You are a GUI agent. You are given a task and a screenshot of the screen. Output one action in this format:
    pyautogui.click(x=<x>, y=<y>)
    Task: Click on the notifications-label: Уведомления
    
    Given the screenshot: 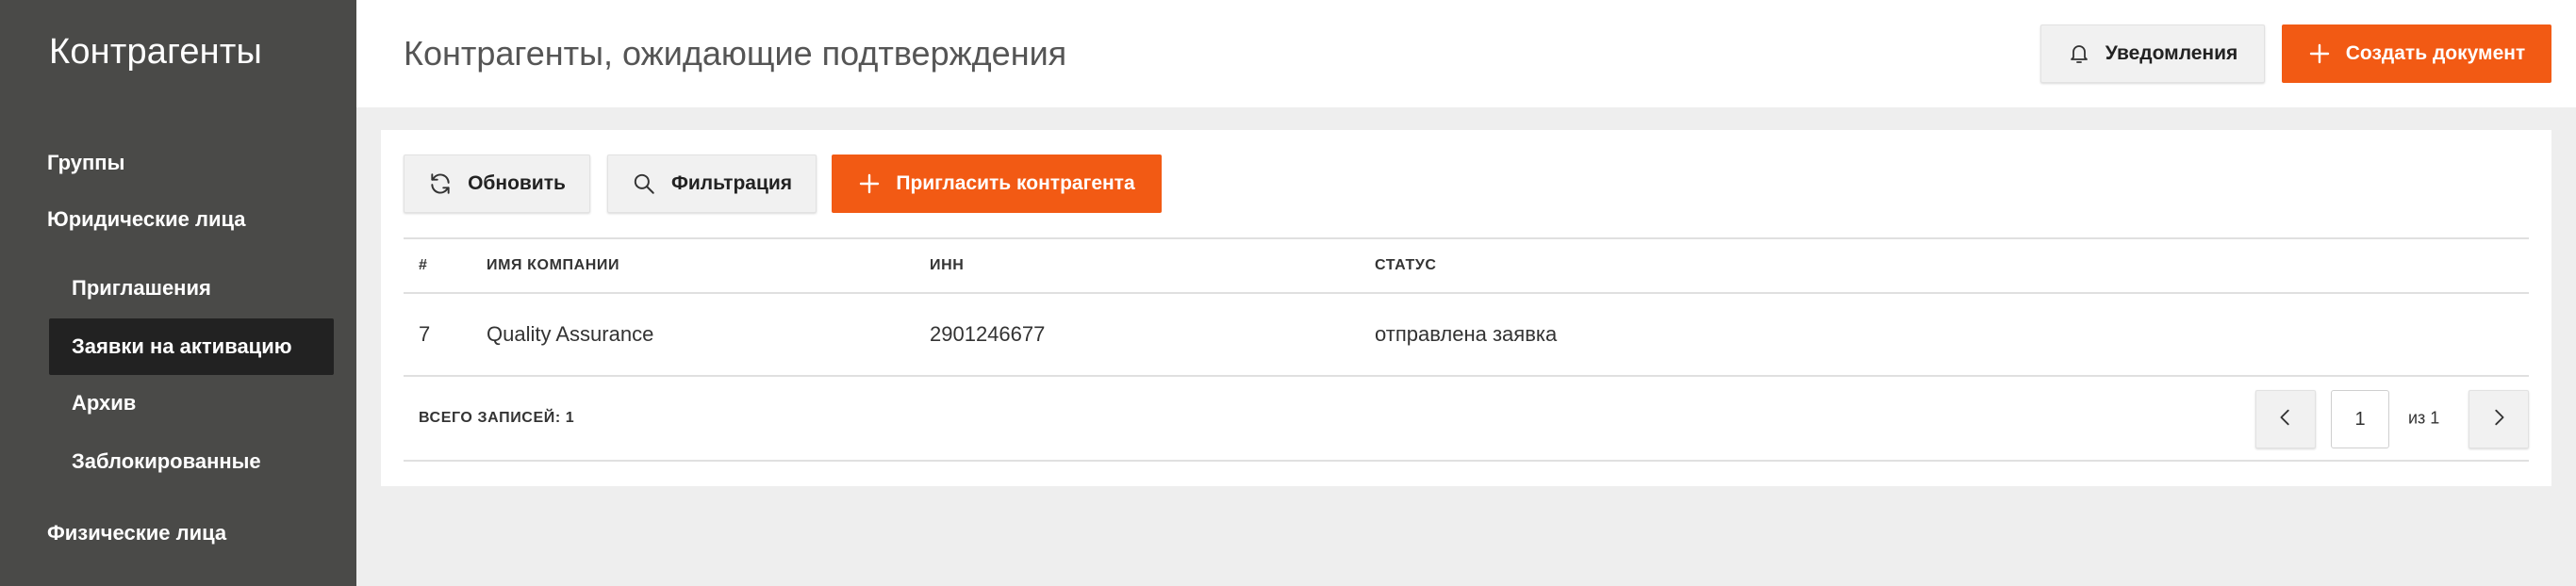 What is the action you would take?
    pyautogui.click(x=2171, y=53)
    